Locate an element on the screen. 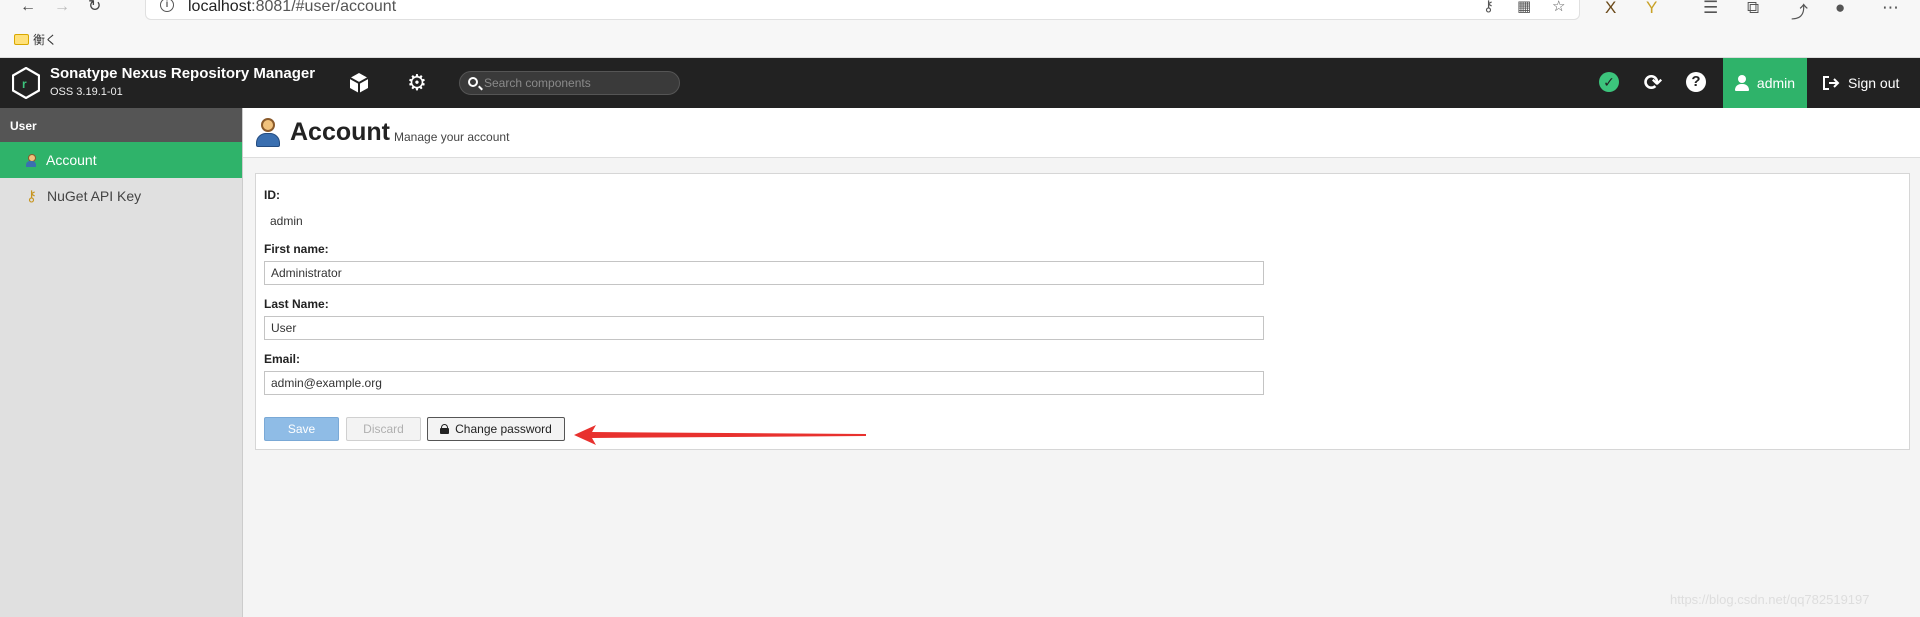 This screenshot has height=617, width=1920. lock-icon is located at coordinates (445, 429).